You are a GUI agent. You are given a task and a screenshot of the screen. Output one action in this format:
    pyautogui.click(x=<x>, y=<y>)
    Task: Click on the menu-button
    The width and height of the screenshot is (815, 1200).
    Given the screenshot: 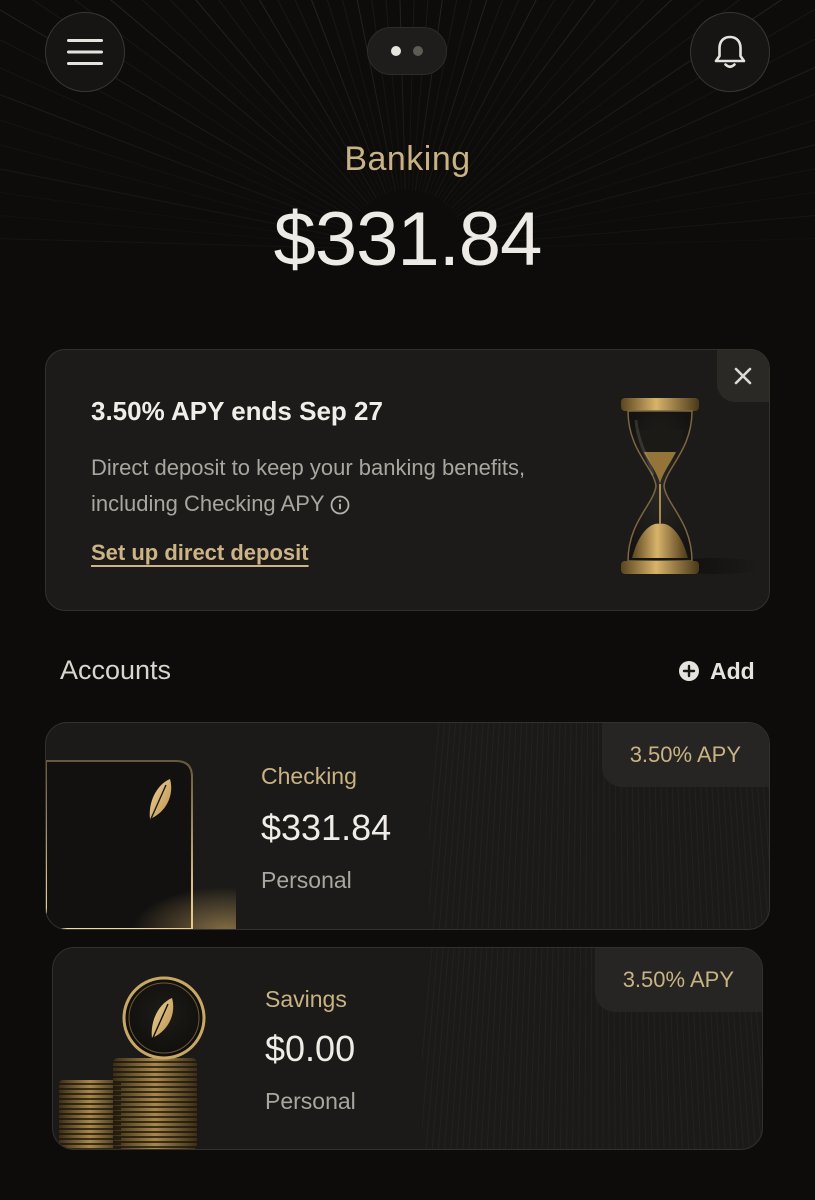 What is the action you would take?
    pyautogui.click(x=85, y=52)
    